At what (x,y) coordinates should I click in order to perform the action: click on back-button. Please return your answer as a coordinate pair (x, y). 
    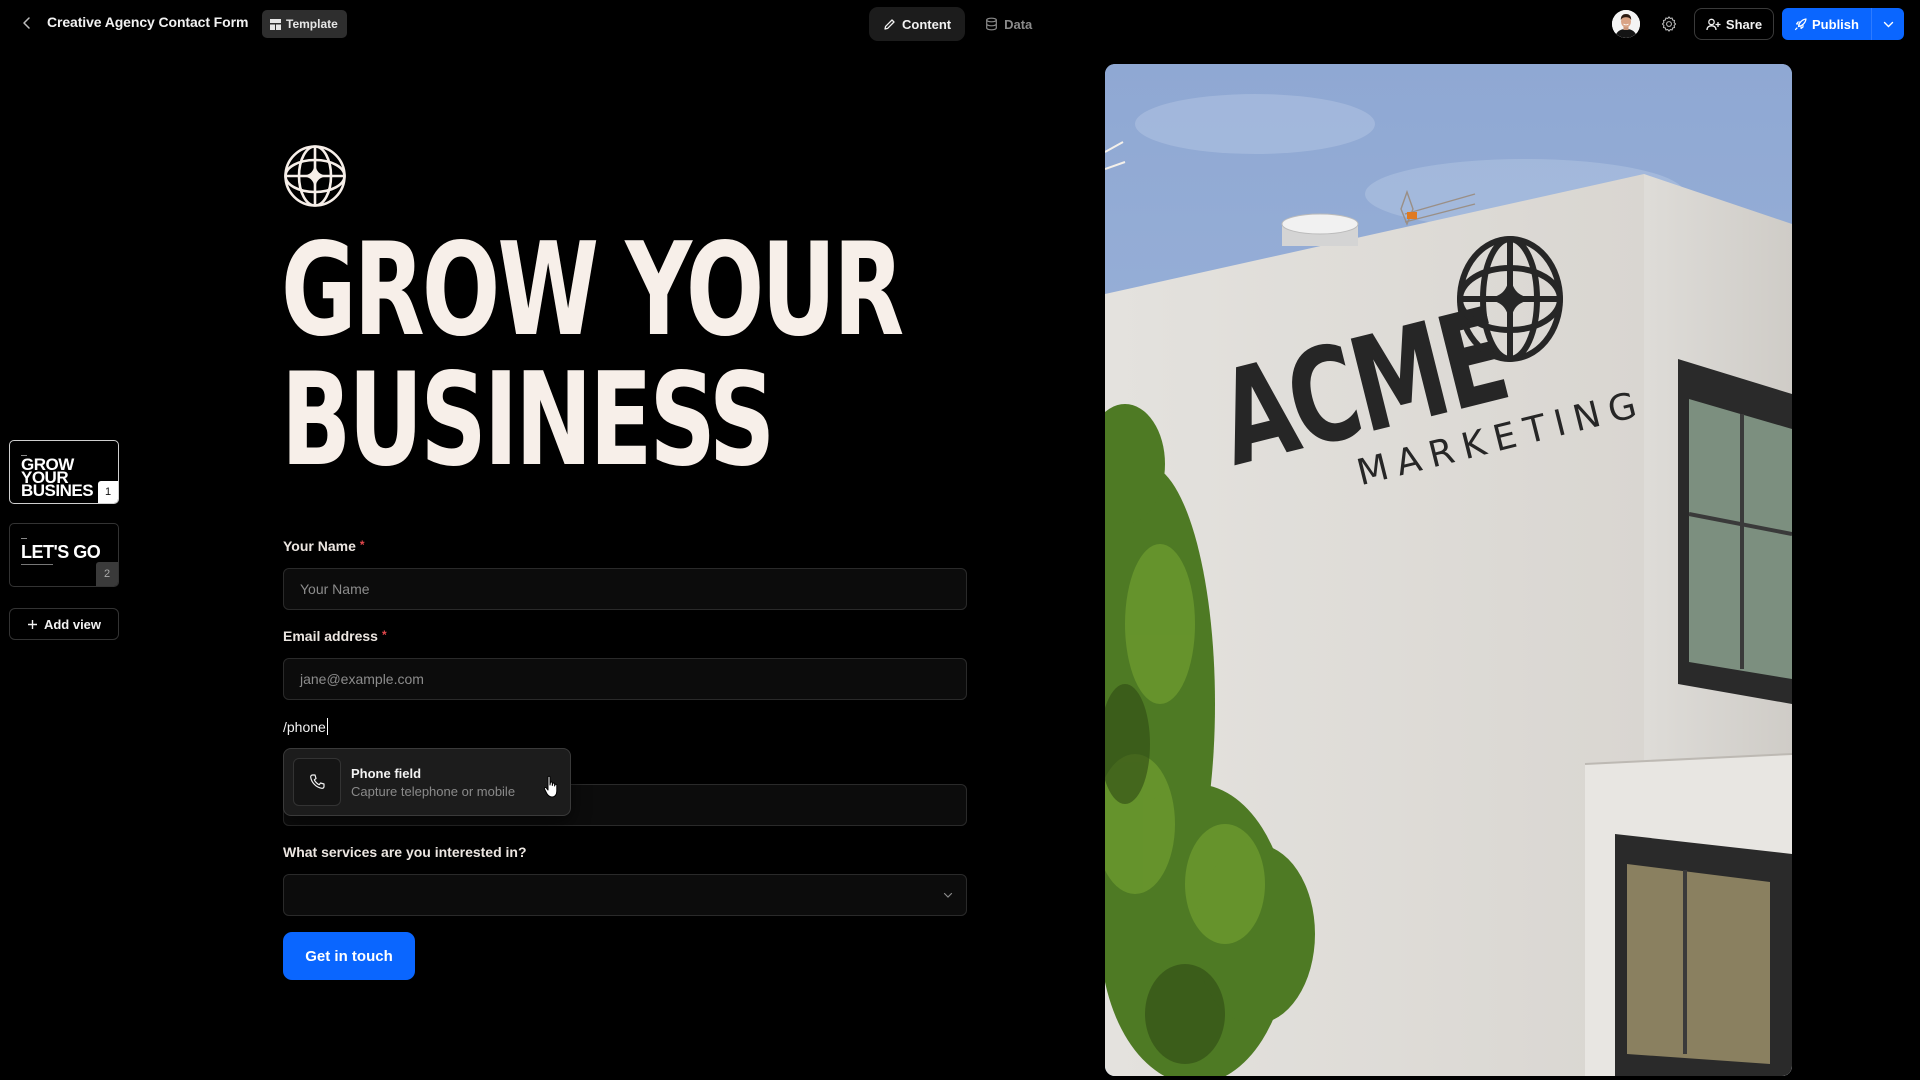
    Looking at the image, I should click on (27, 23).